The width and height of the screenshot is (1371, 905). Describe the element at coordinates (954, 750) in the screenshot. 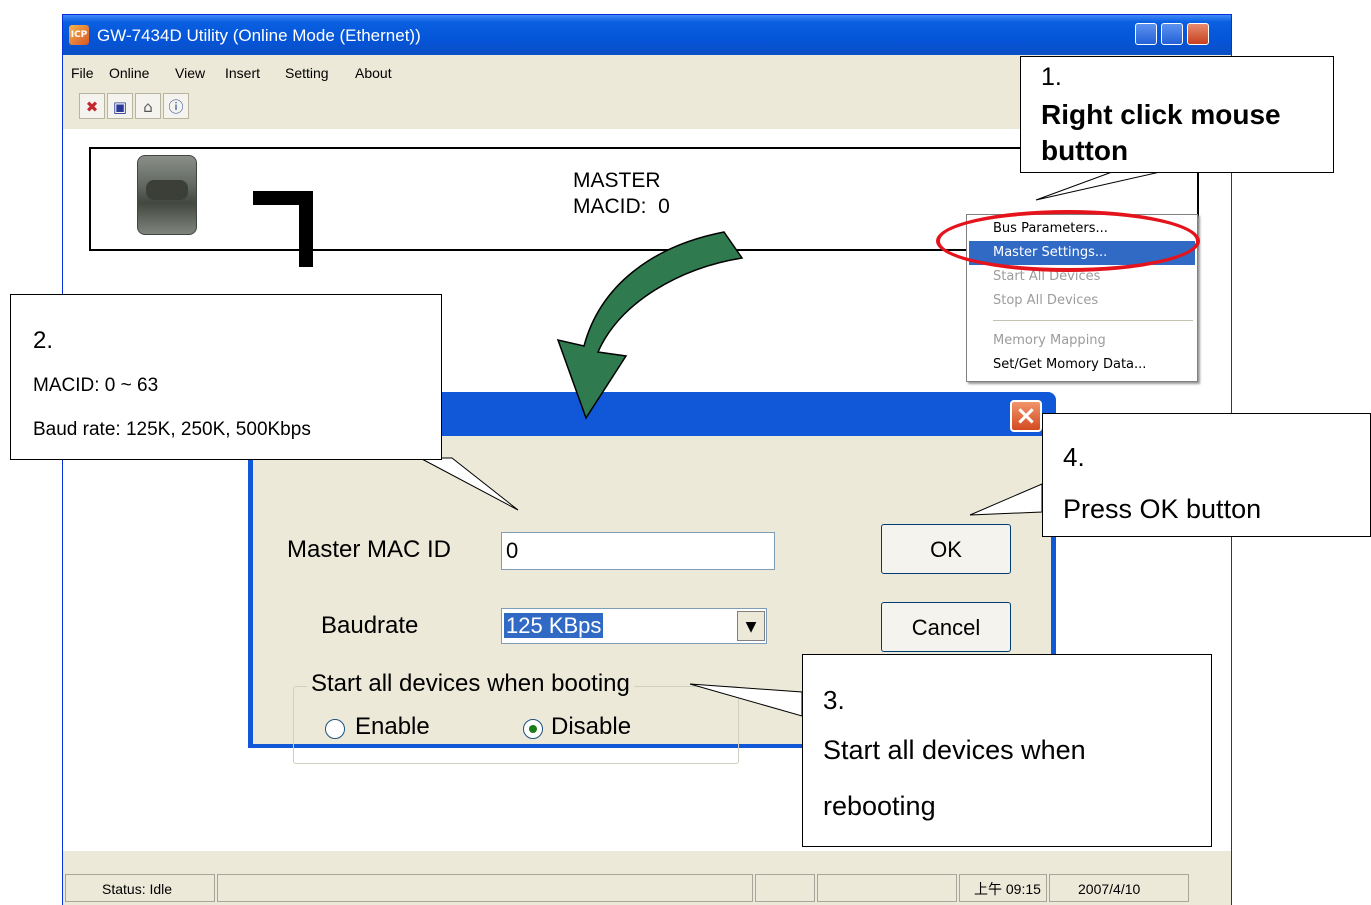

I see `callout-3-line1: Start all devices when` at that location.